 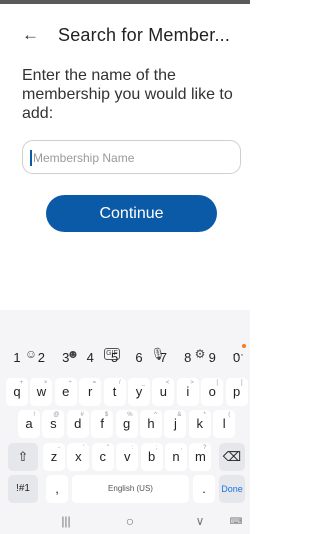 What do you see at coordinates (143, 383) in the screenshot?
I see `key-hint: _` at bounding box center [143, 383].